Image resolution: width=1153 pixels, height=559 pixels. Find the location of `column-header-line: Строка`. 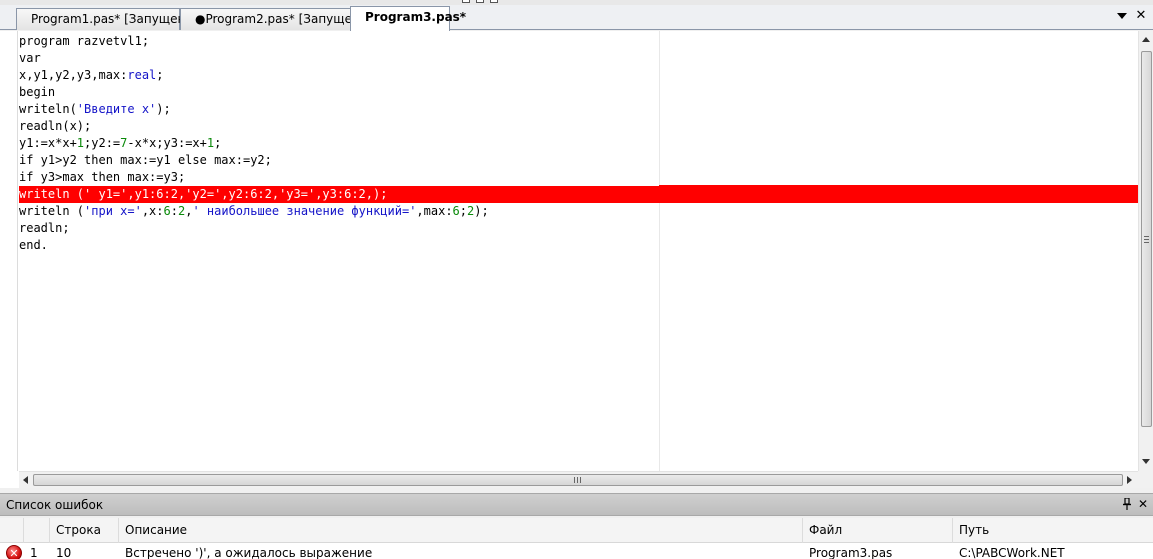

column-header-line: Строка is located at coordinates (84, 530).